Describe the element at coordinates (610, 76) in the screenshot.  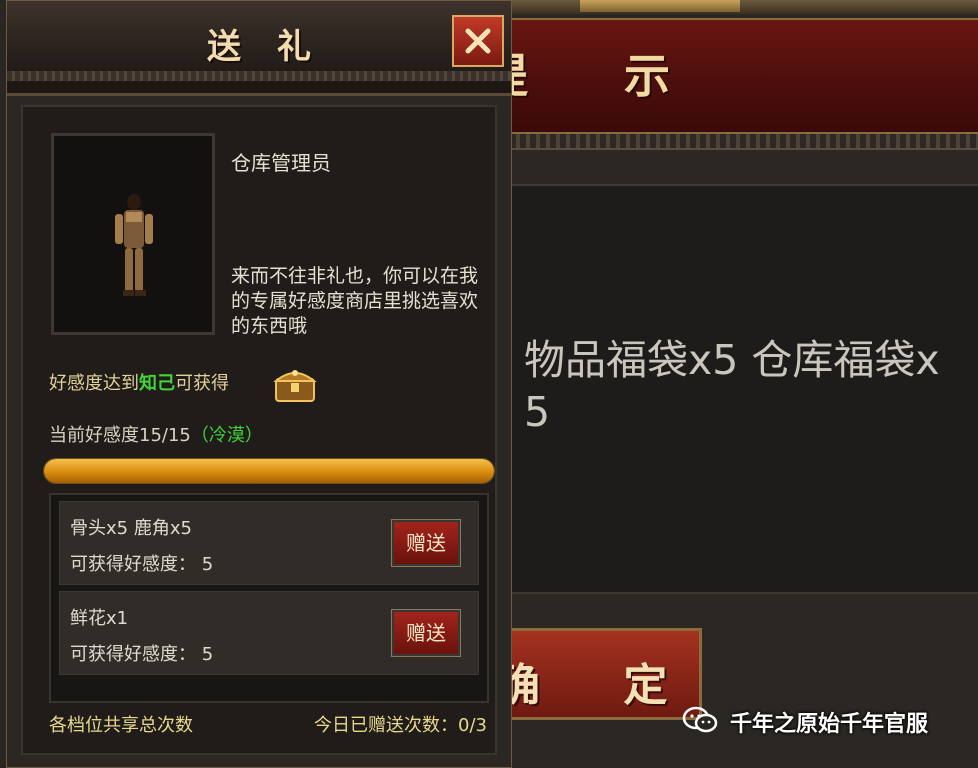
I see `notice-dialog-title: 提 示` at that location.